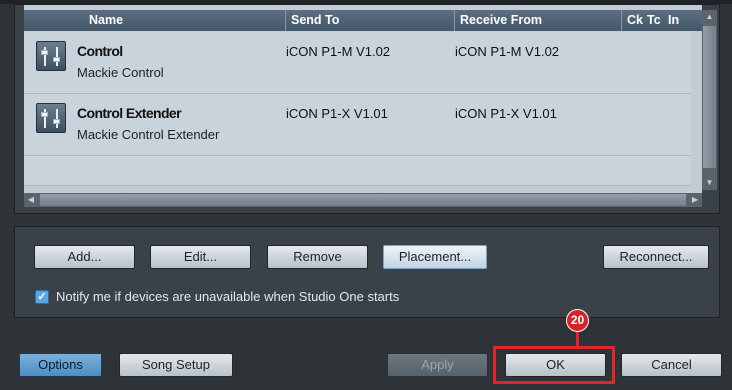  I want to click on column-header-send-to: Send To, so click(369, 20).